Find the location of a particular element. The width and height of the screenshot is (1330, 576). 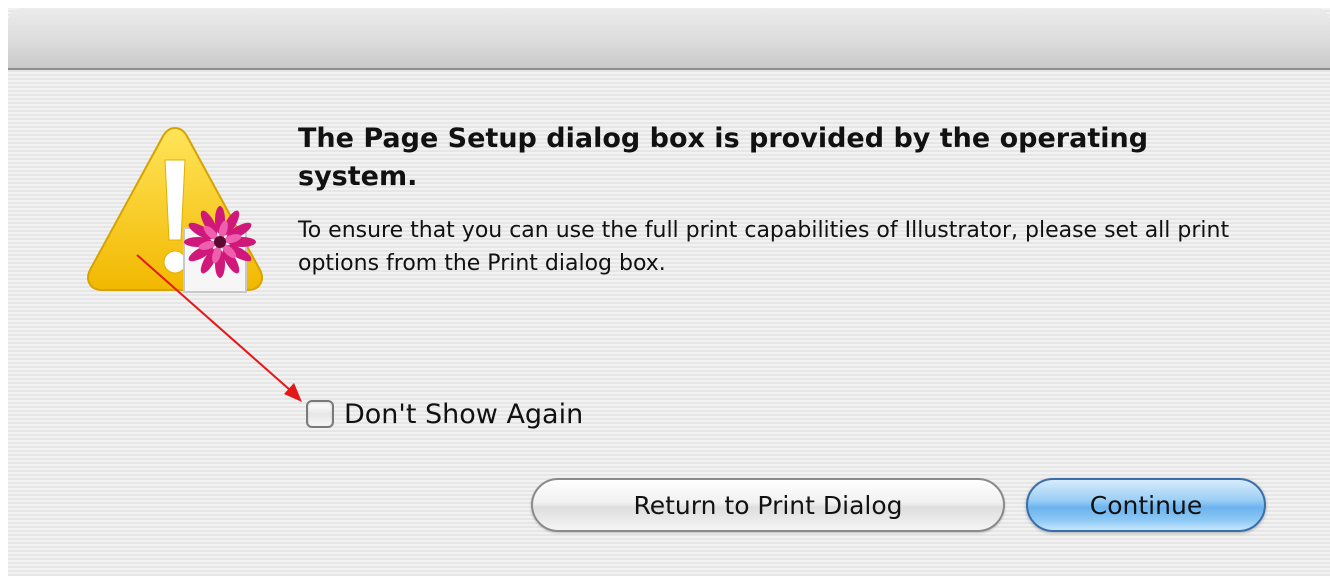

dont-show-again-checkbox is located at coordinates (320, 414).